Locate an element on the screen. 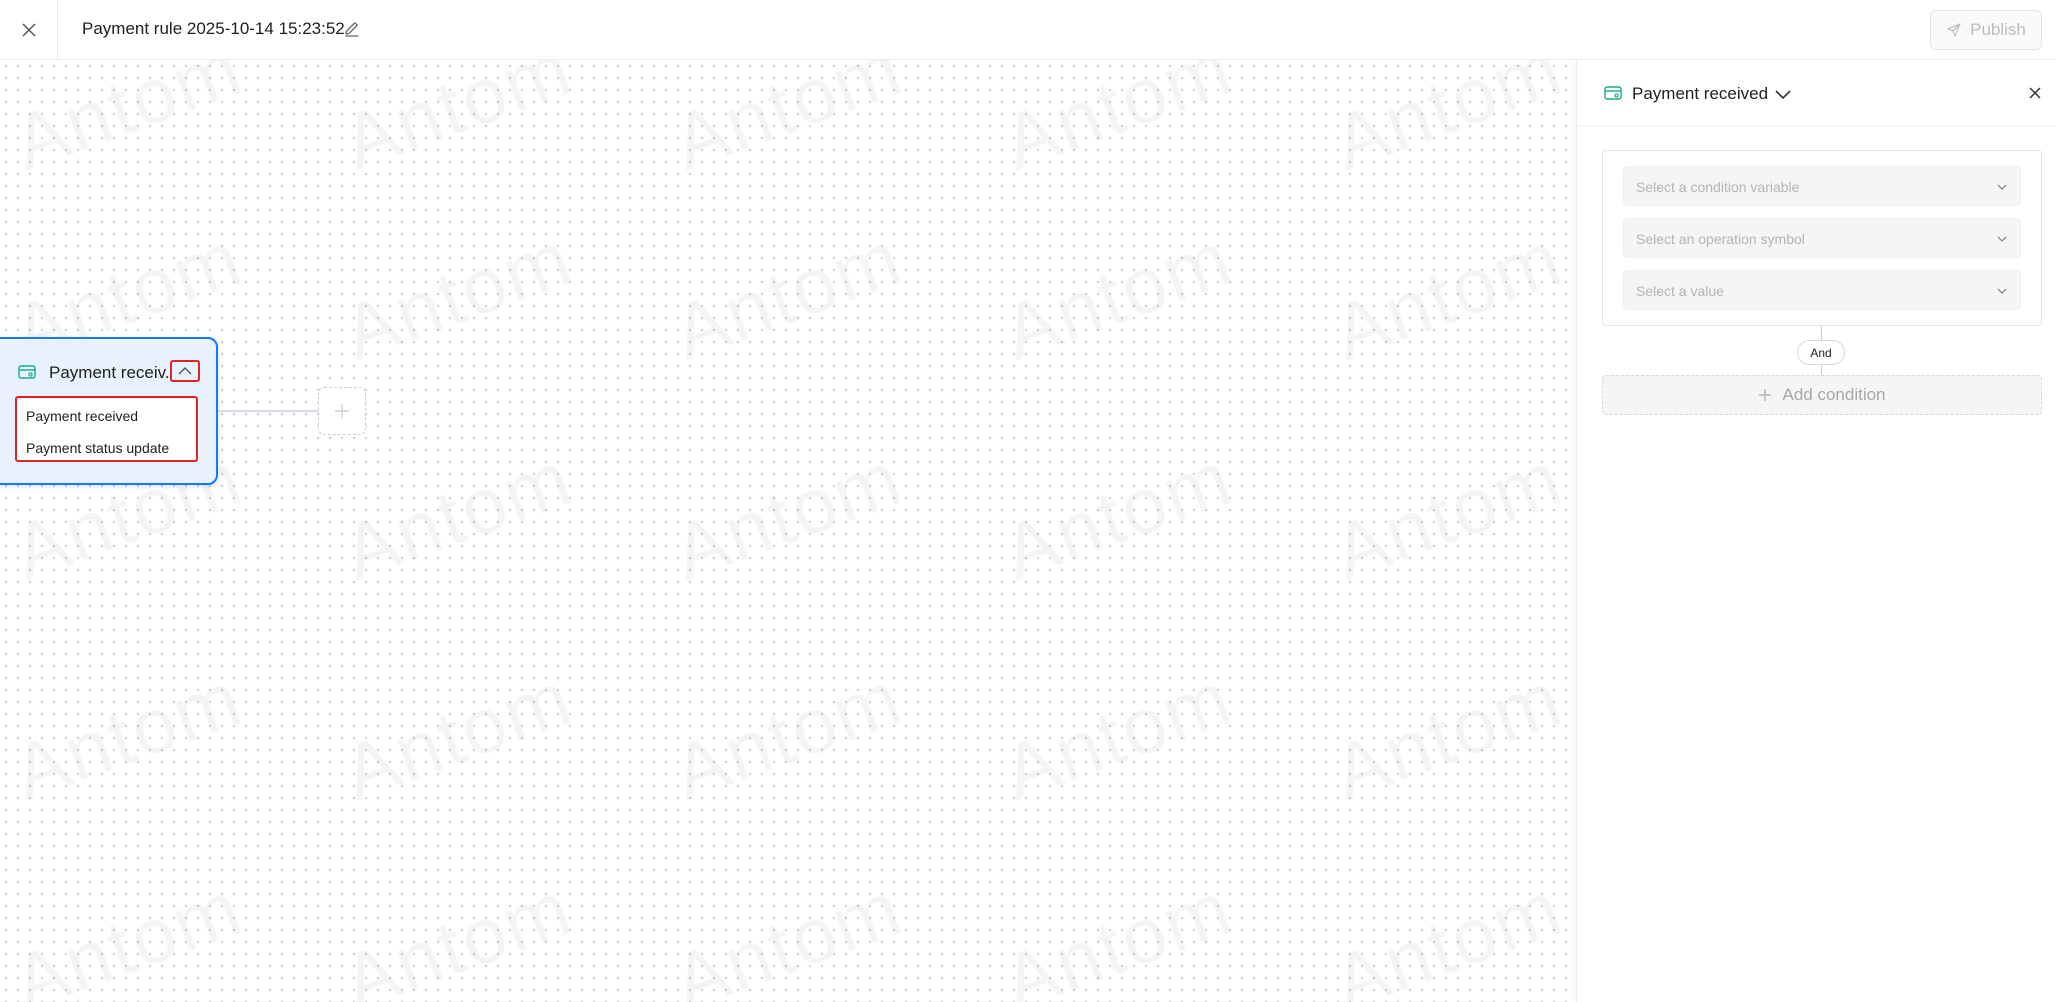 Image resolution: width=2056 pixels, height=1002 pixels. send-icon is located at coordinates (1954, 30).